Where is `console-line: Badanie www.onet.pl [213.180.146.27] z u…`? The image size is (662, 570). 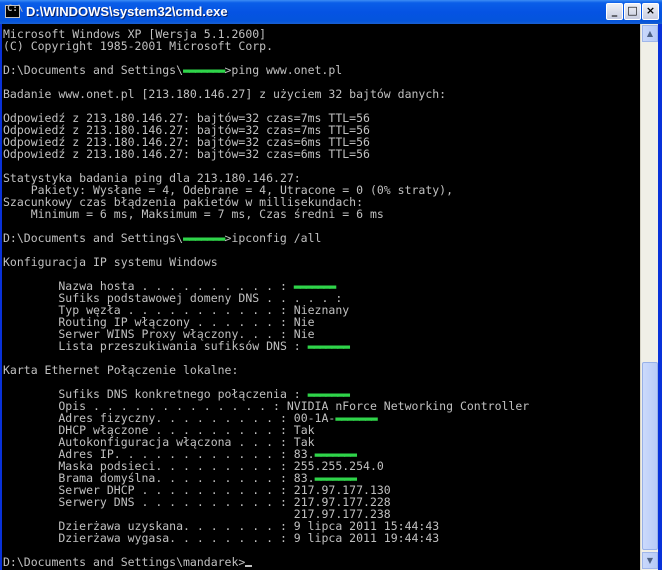 console-line: Badanie www.onet.pl [213.180.146.27] z u… is located at coordinates (266, 94).